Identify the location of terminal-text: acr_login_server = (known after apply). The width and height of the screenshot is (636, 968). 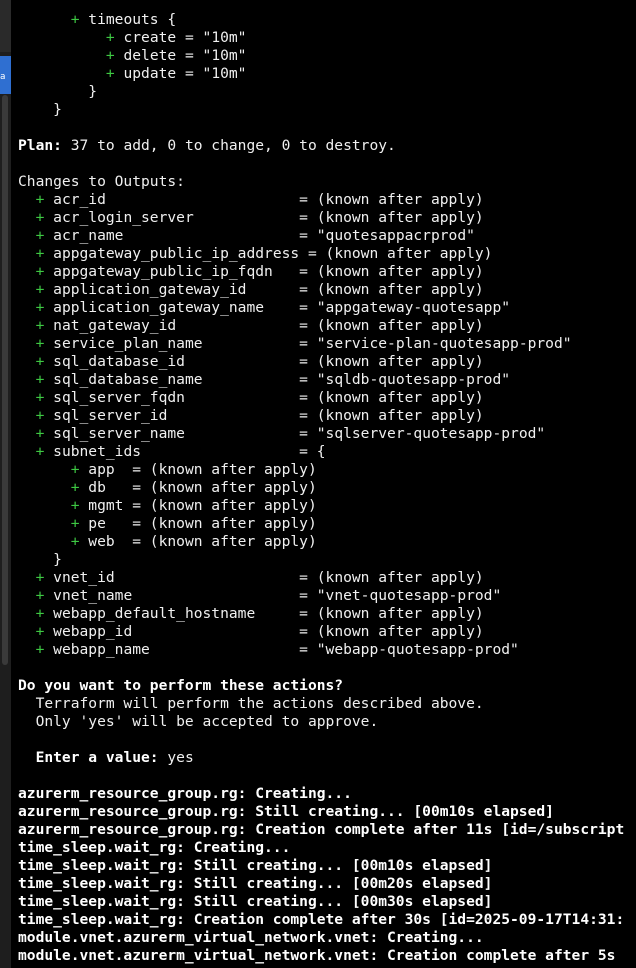
(264, 217).